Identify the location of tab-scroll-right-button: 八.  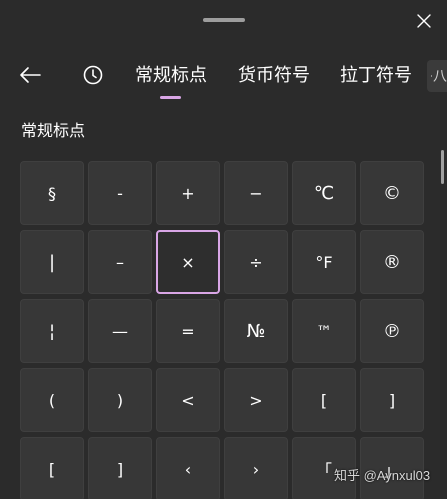
(437, 76).